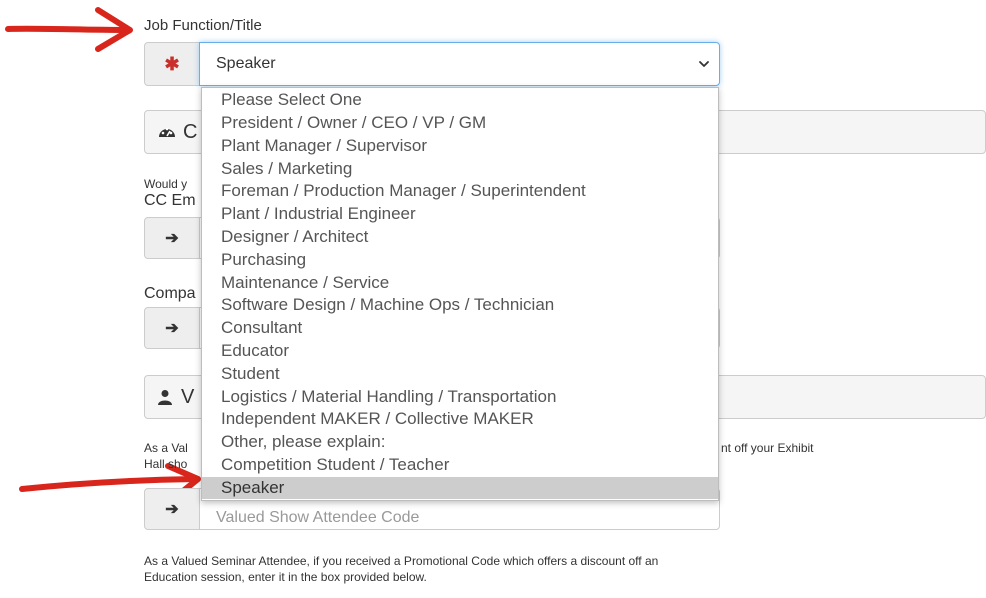  What do you see at coordinates (246, 63) in the screenshot?
I see `job-function-selected-value: Speaker` at bounding box center [246, 63].